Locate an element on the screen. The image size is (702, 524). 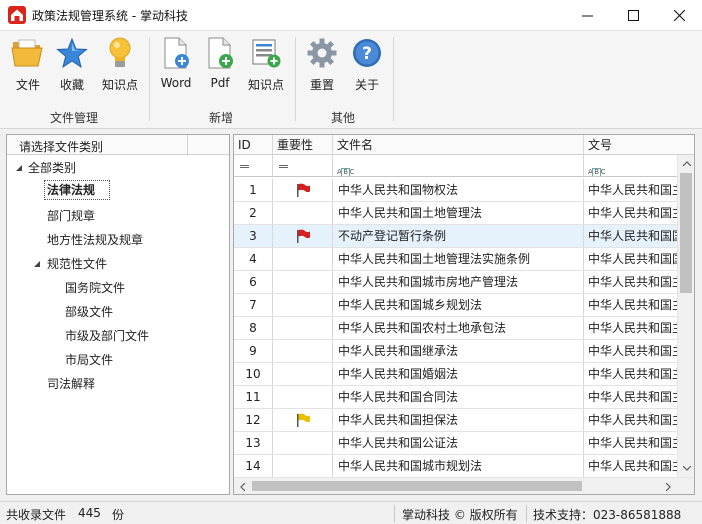
cell-name: 中华人民共和国农村土地承包法 is located at coordinates (458, 328).